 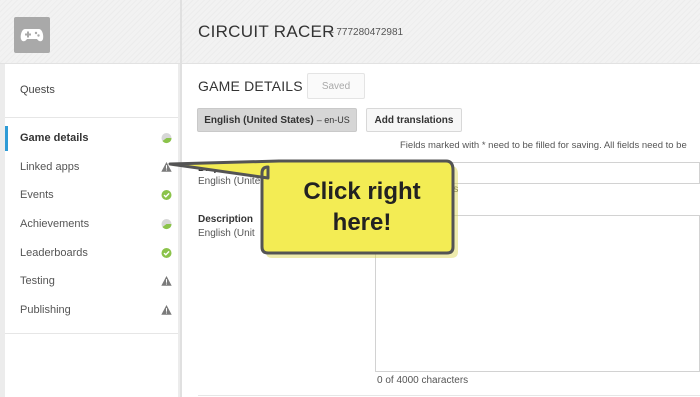 I want to click on sidebar-item-label: Leaderboards, so click(x=54, y=252).